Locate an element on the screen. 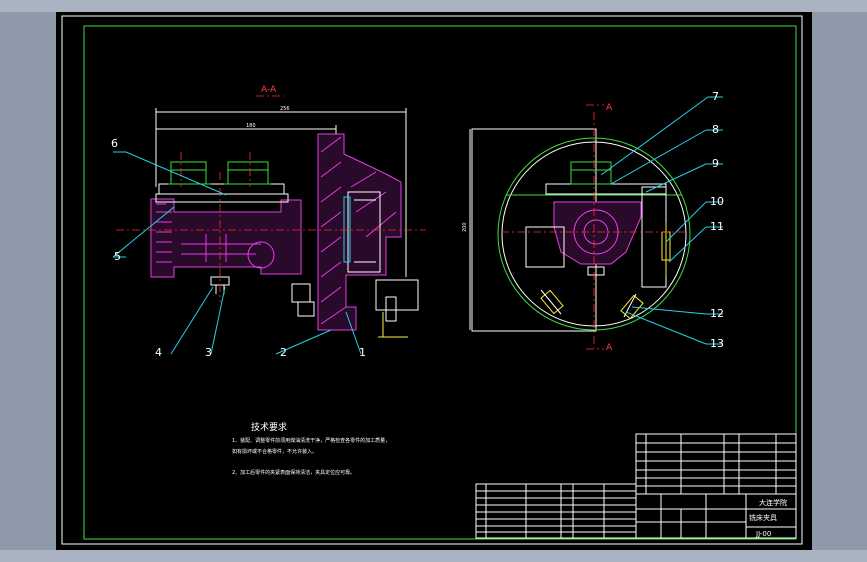  part-label-5: 5 is located at coordinates (117, 256).